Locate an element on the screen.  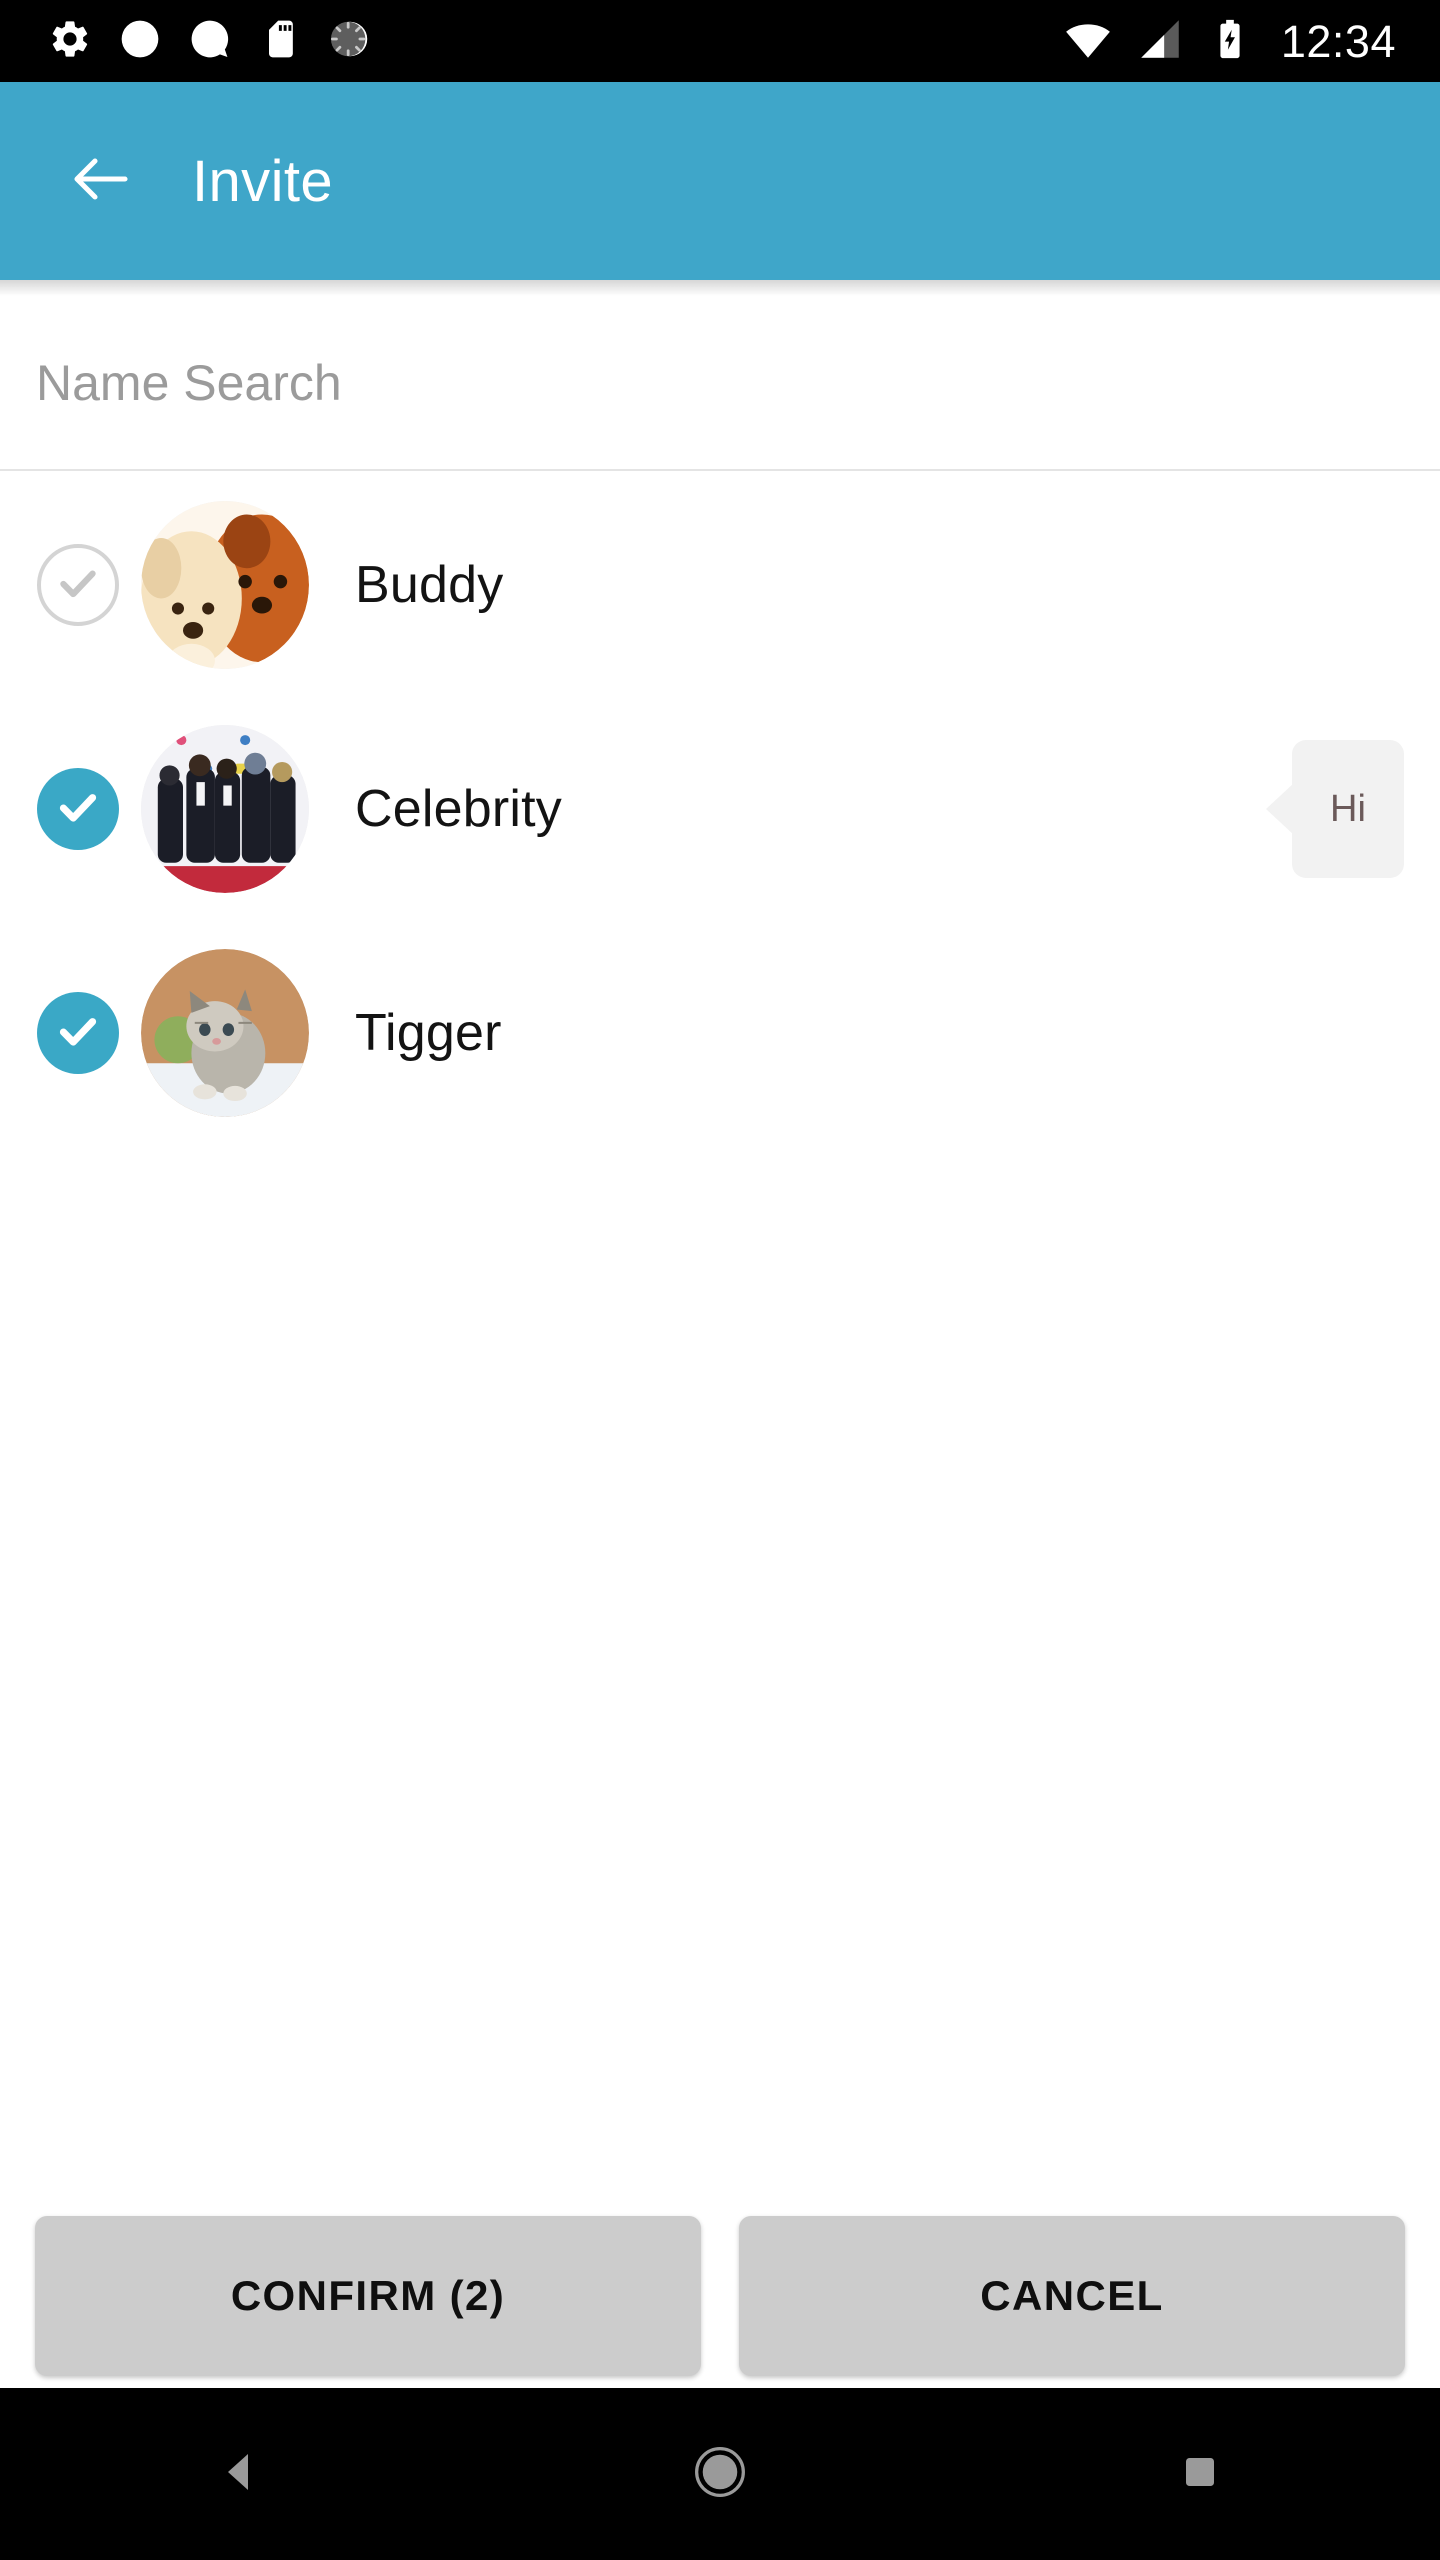
list-item-label: Celebrity is located at coordinates (458, 809).